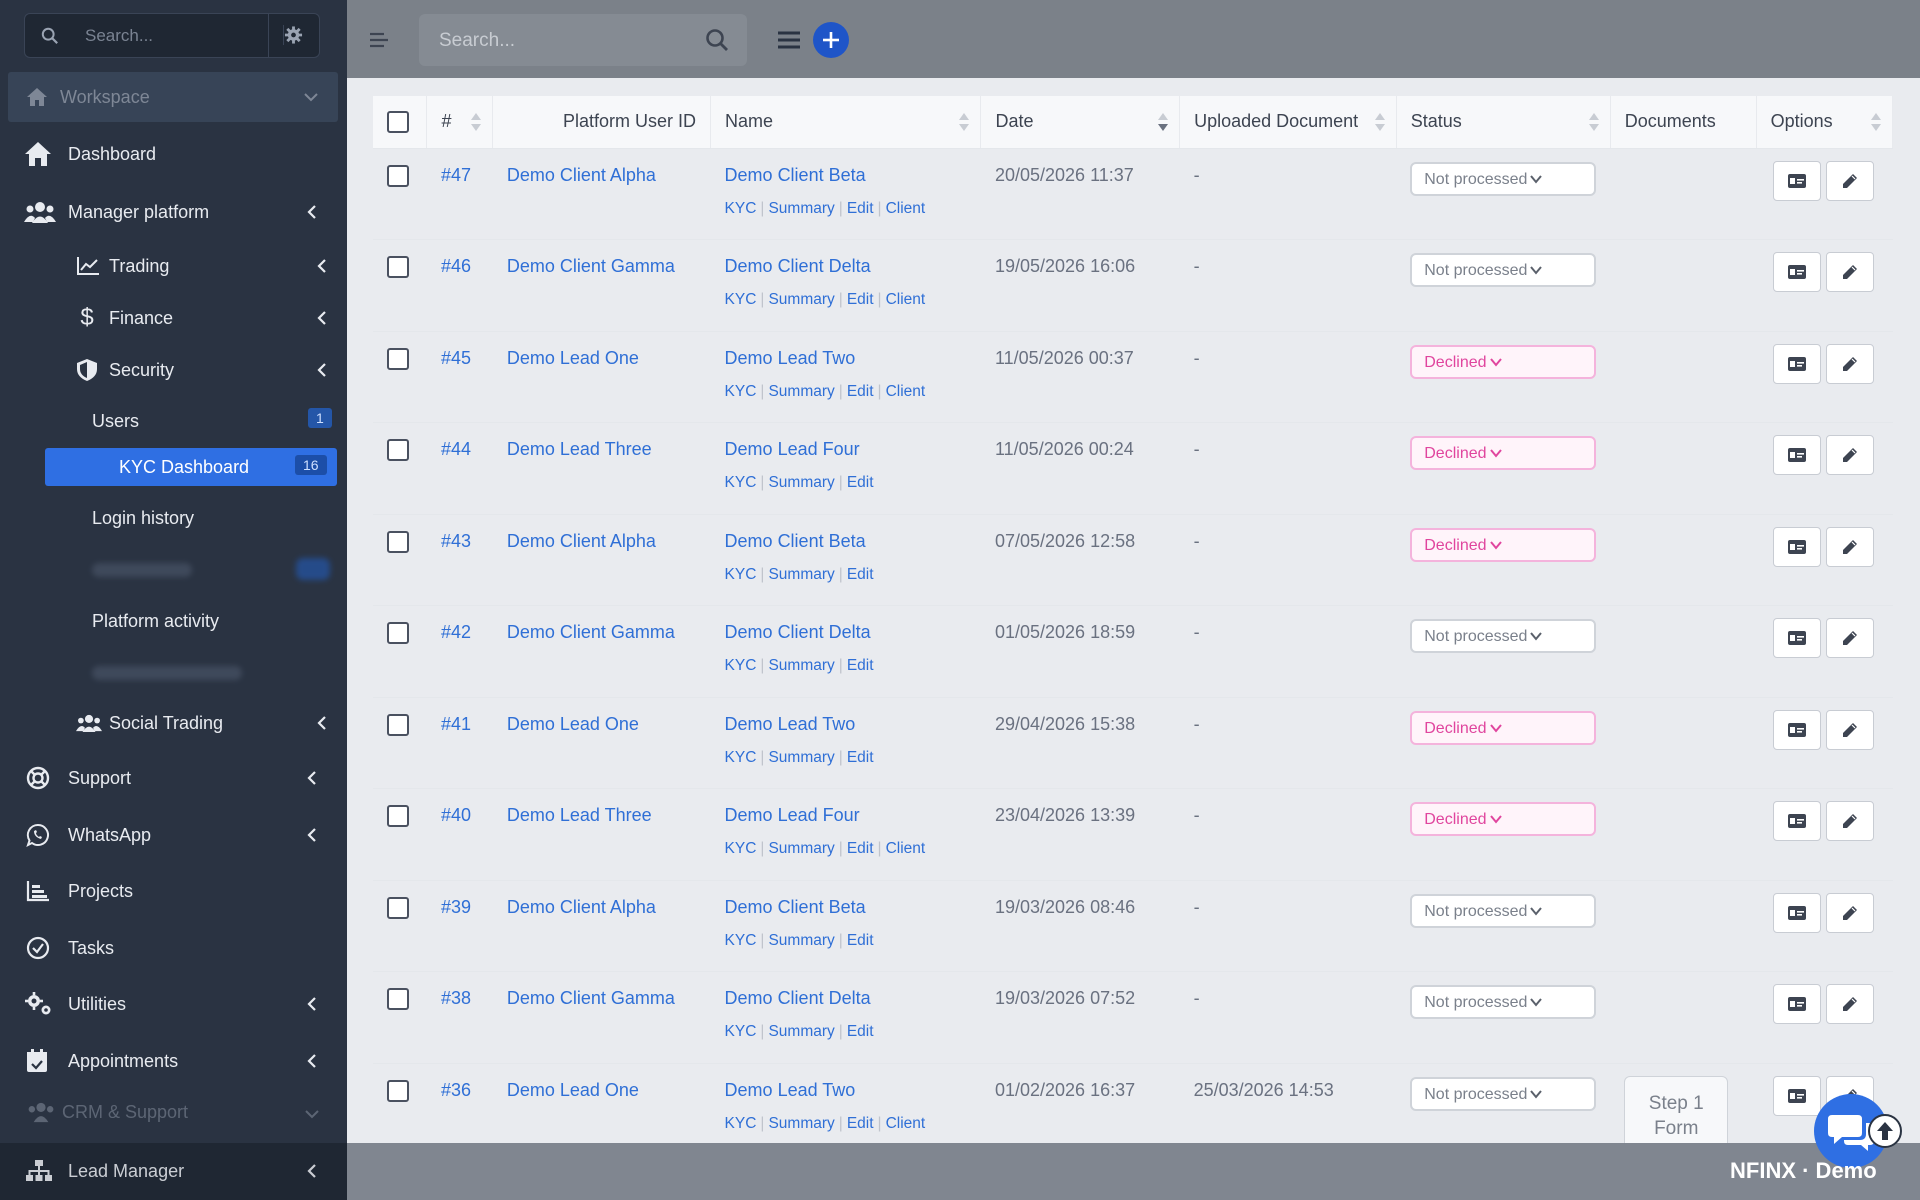 The image size is (1920, 1200). What do you see at coordinates (460, 632) in the screenshot?
I see `row-id-link: #42` at bounding box center [460, 632].